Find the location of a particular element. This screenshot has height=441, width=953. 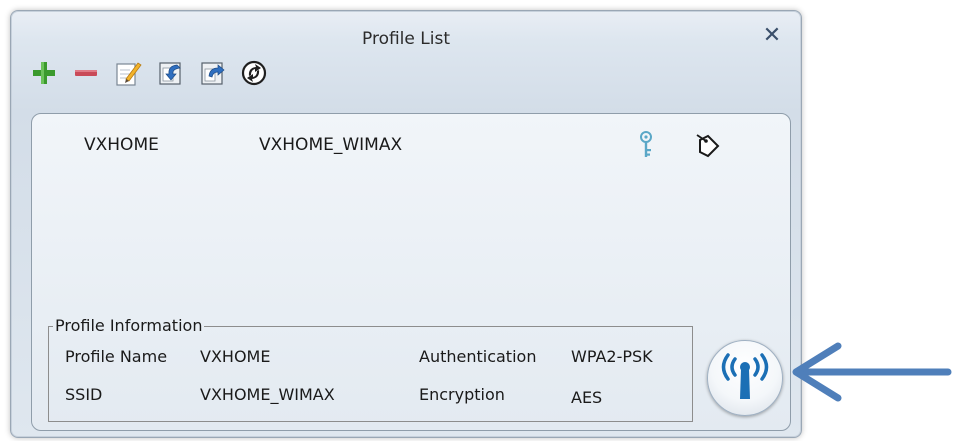

minus-icon is located at coordinates (86, 73).